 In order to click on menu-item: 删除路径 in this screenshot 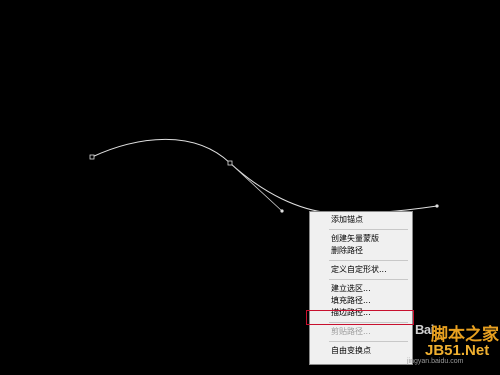, I will do `click(361, 251)`.